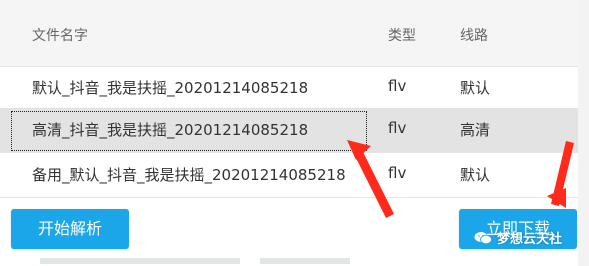 The image size is (589, 266). What do you see at coordinates (530, 239) in the screenshot?
I see `watermark-text: 梦想云天社` at bounding box center [530, 239].